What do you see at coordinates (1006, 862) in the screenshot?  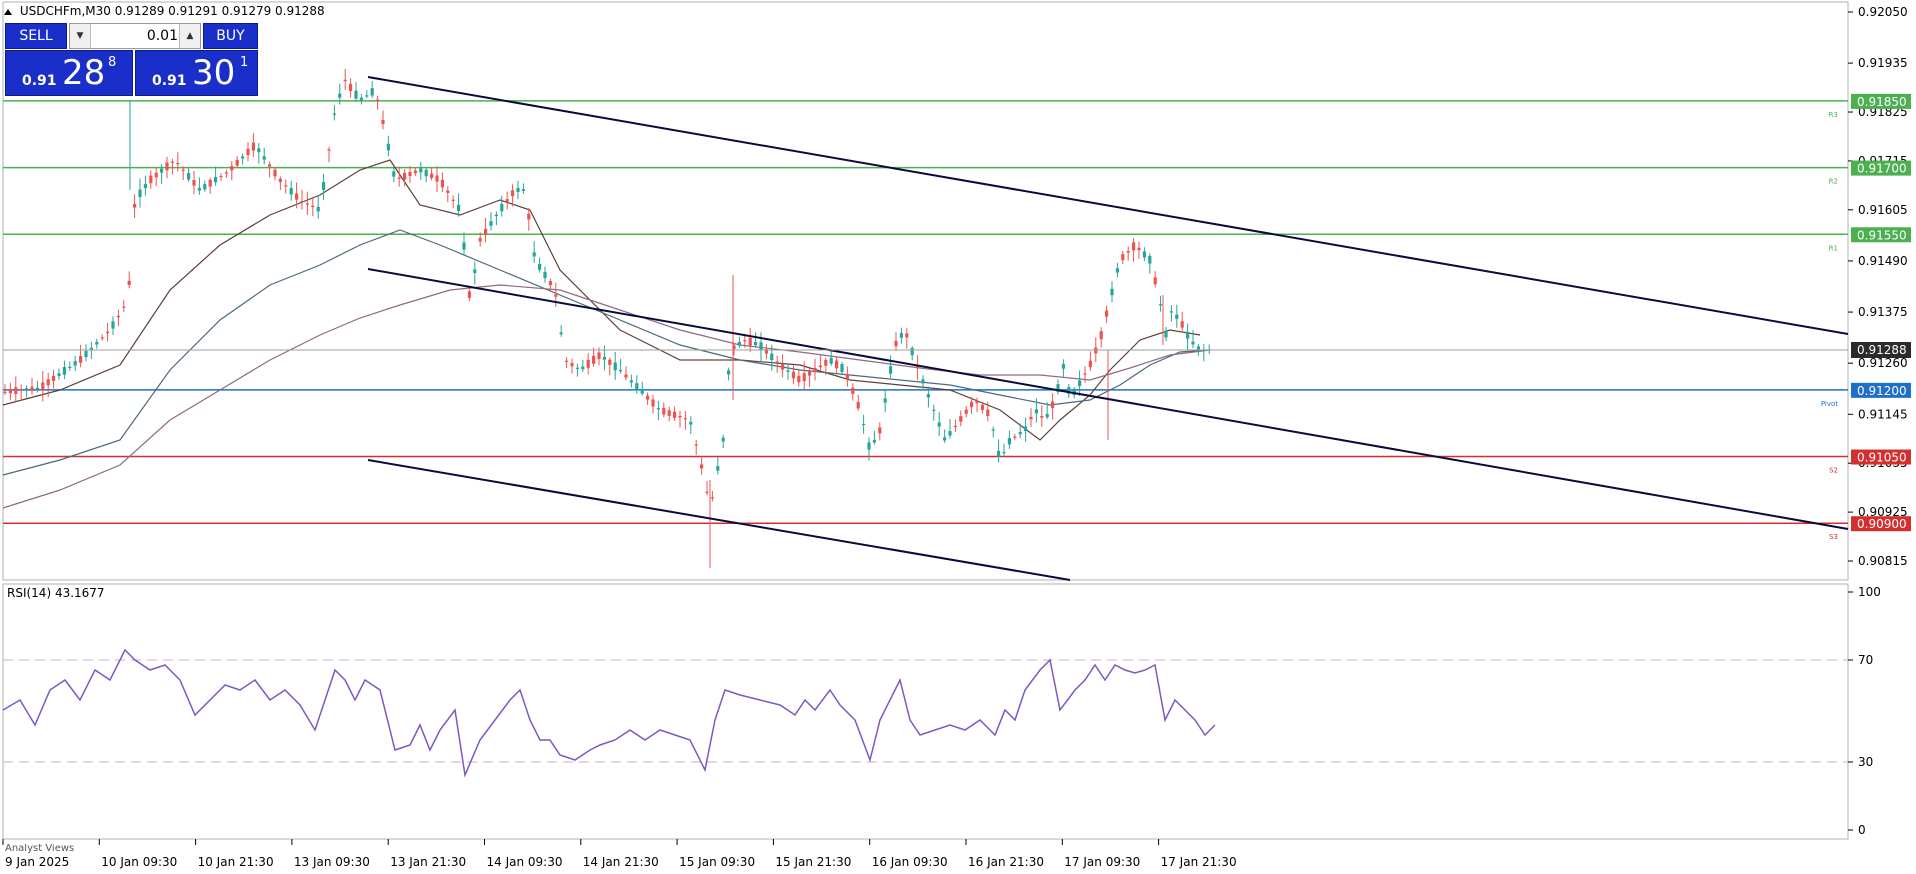 I see `time-tick-label: 16 Jan 21:30` at bounding box center [1006, 862].